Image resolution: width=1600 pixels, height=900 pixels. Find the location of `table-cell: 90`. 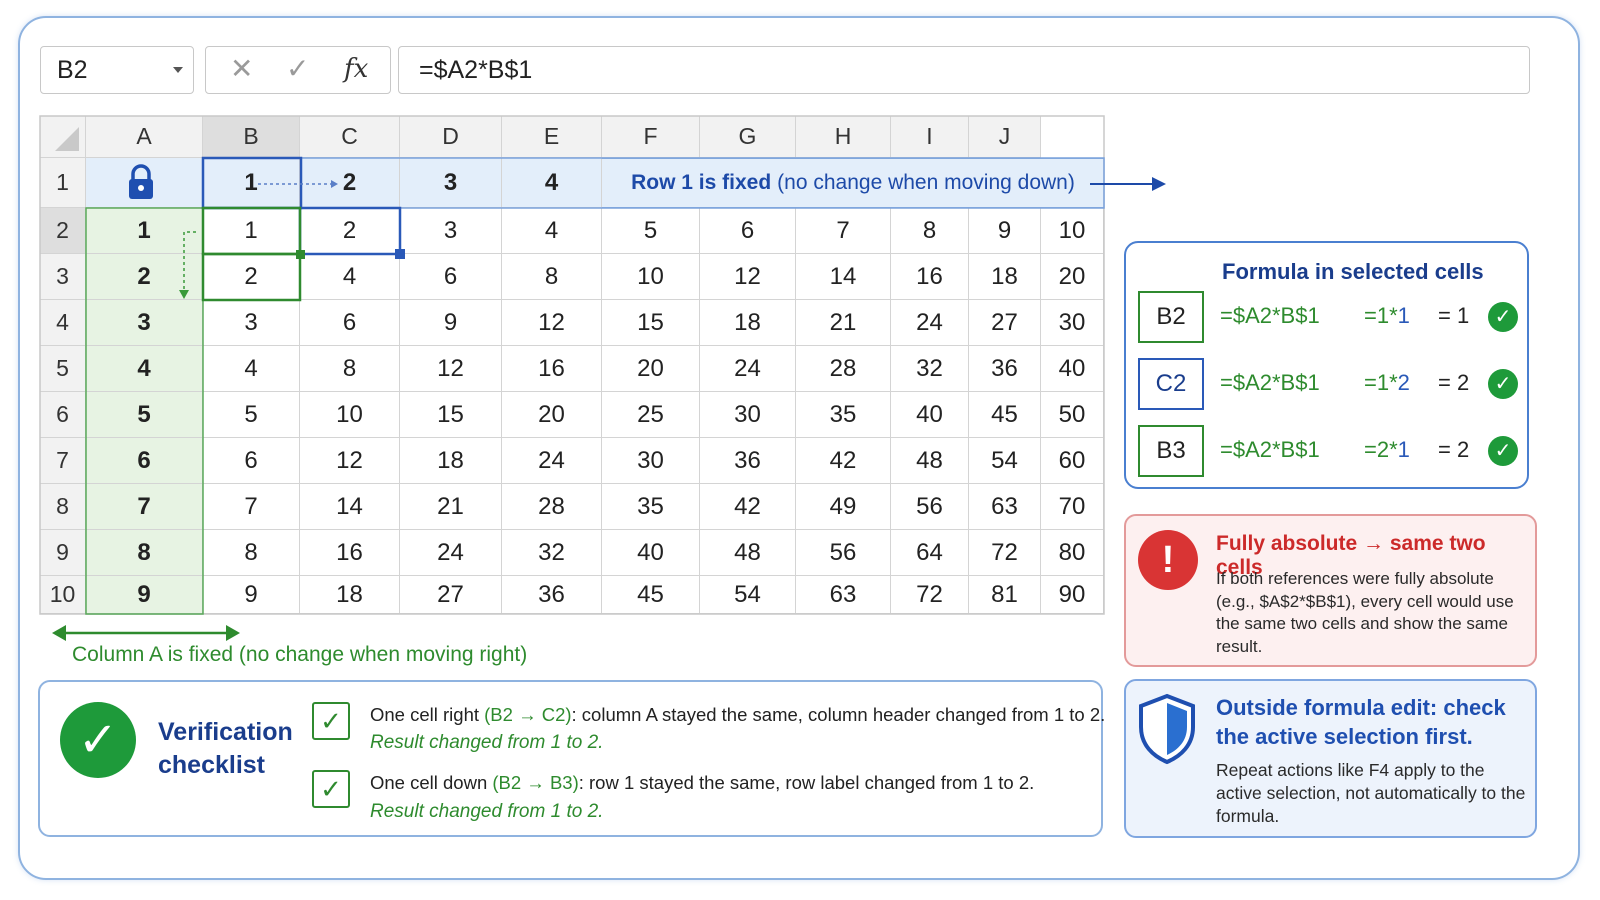

table-cell: 90 is located at coordinates (1072, 595).